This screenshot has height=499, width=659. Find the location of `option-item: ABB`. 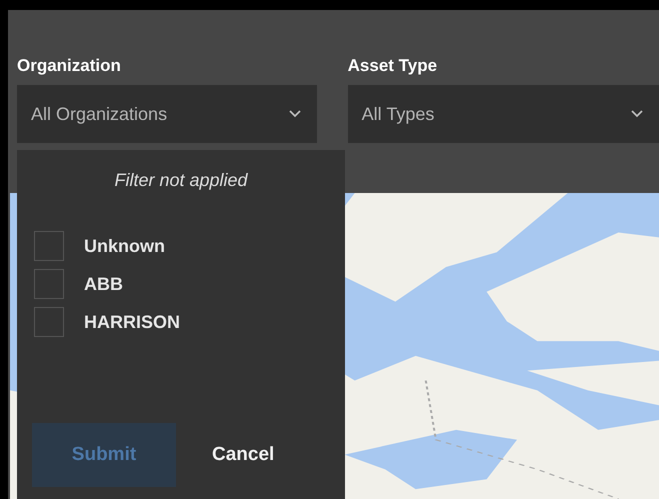

option-item: ABB is located at coordinates (78, 284).